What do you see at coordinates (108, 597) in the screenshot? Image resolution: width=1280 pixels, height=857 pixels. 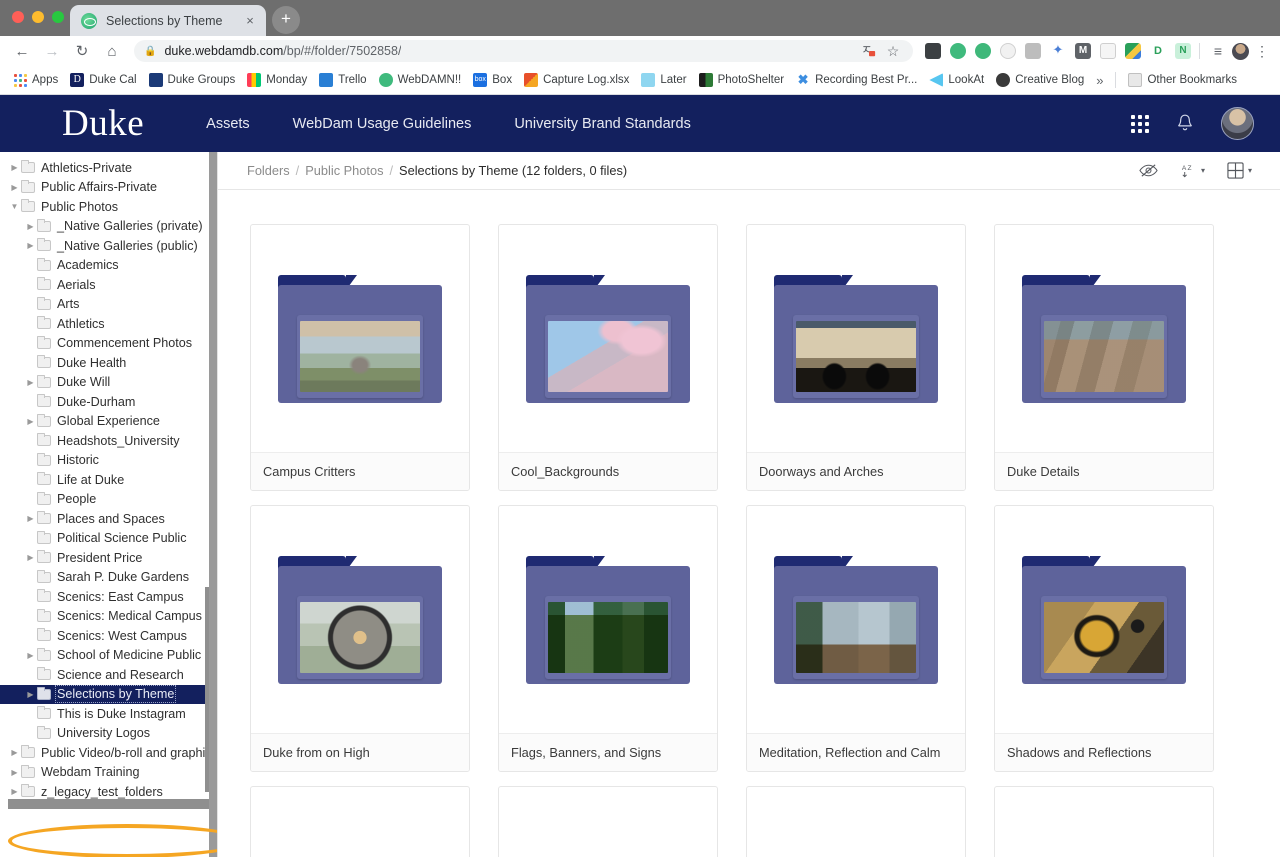 I see `sidebar-item-scenics-east-campus: Scenics: East Campus` at bounding box center [108, 597].